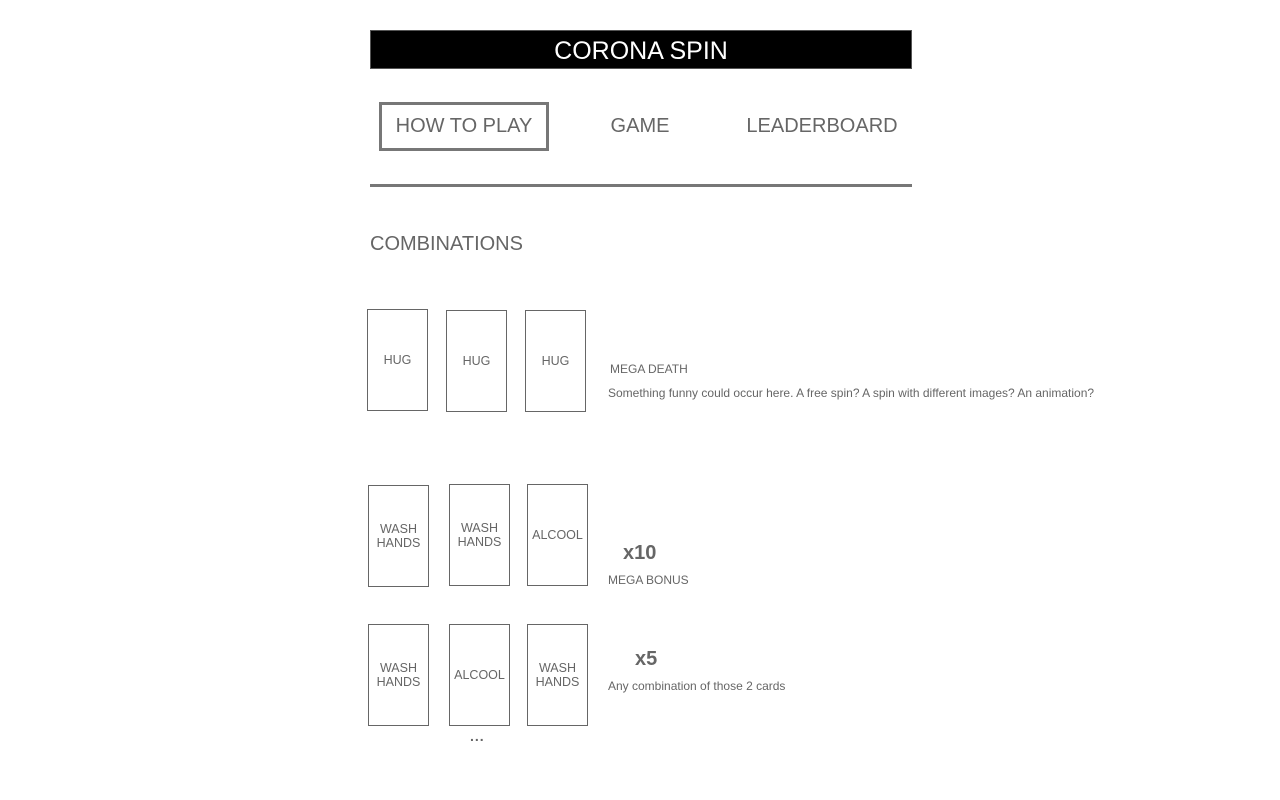 This screenshot has height=800, width=1280. What do you see at coordinates (641, 185) in the screenshot?
I see `nav-divider` at bounding box center [641, 185].